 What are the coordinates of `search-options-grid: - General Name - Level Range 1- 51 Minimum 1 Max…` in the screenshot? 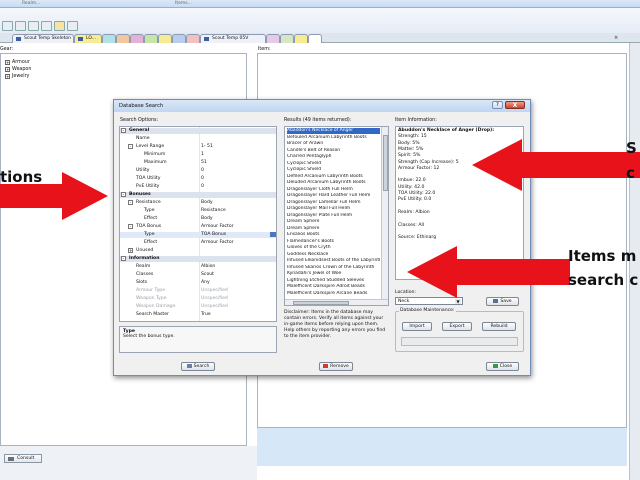 It's located at (198, 224).